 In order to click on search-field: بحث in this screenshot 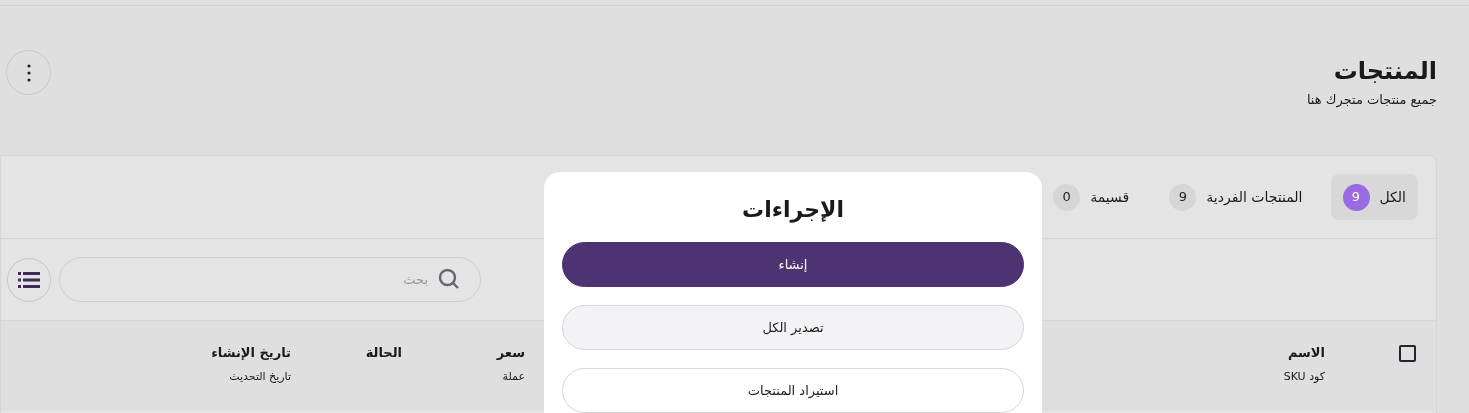, I will do `click(270, 279)`.